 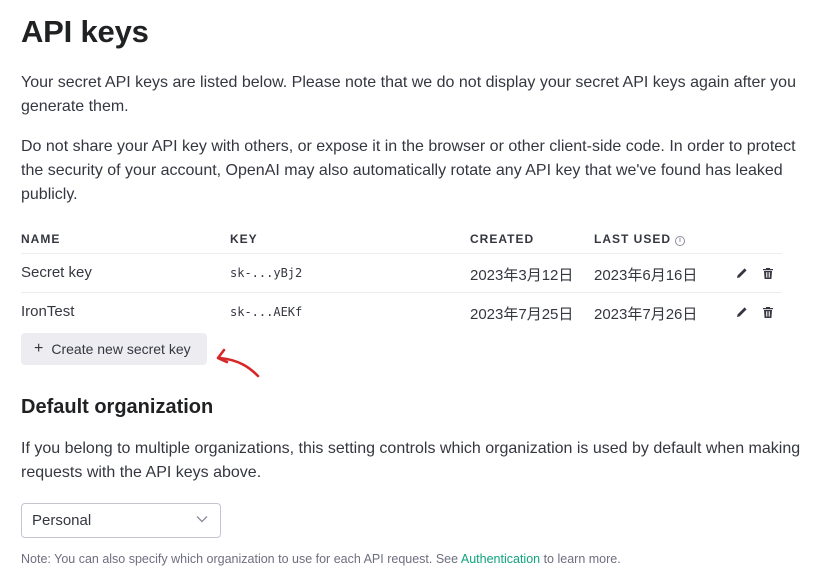 I want to click on header-name: NAME, so click(x=41, y=239).